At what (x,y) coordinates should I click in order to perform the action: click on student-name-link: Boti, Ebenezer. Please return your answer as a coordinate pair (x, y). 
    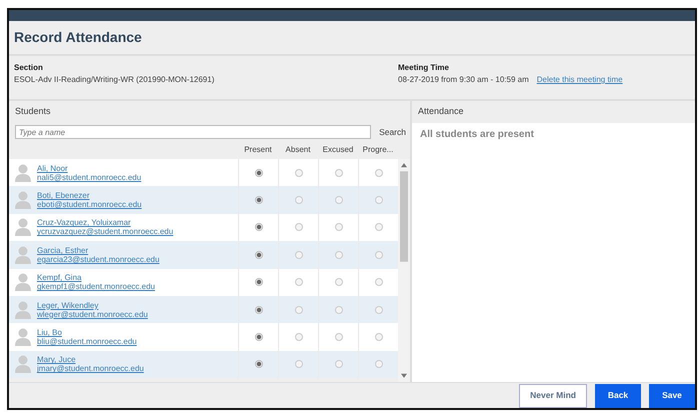
    Looking at the image, I should click on (89, 195).